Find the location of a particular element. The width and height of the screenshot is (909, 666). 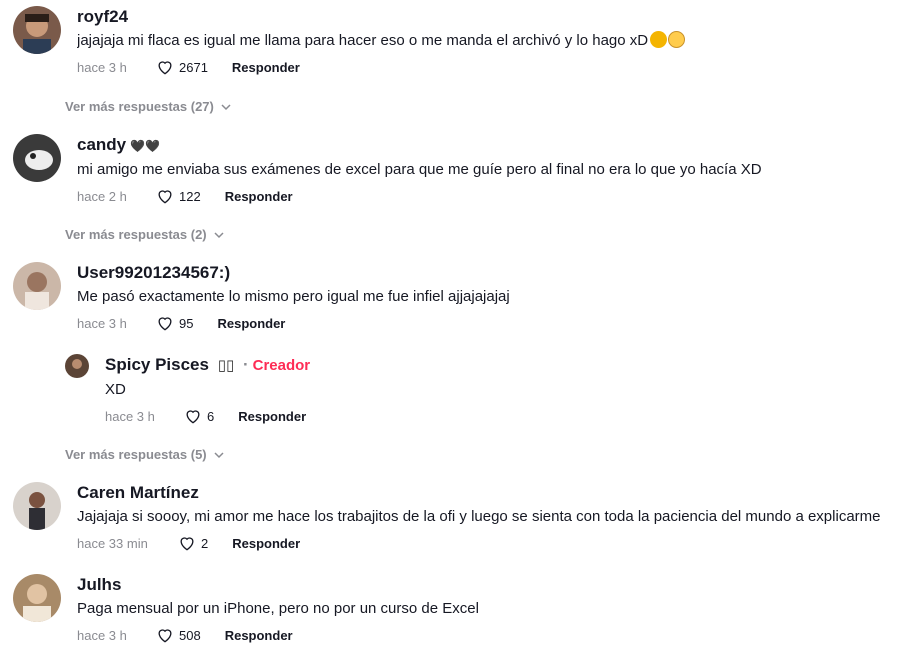

username: Julhs is located at coordinates (493, 585).